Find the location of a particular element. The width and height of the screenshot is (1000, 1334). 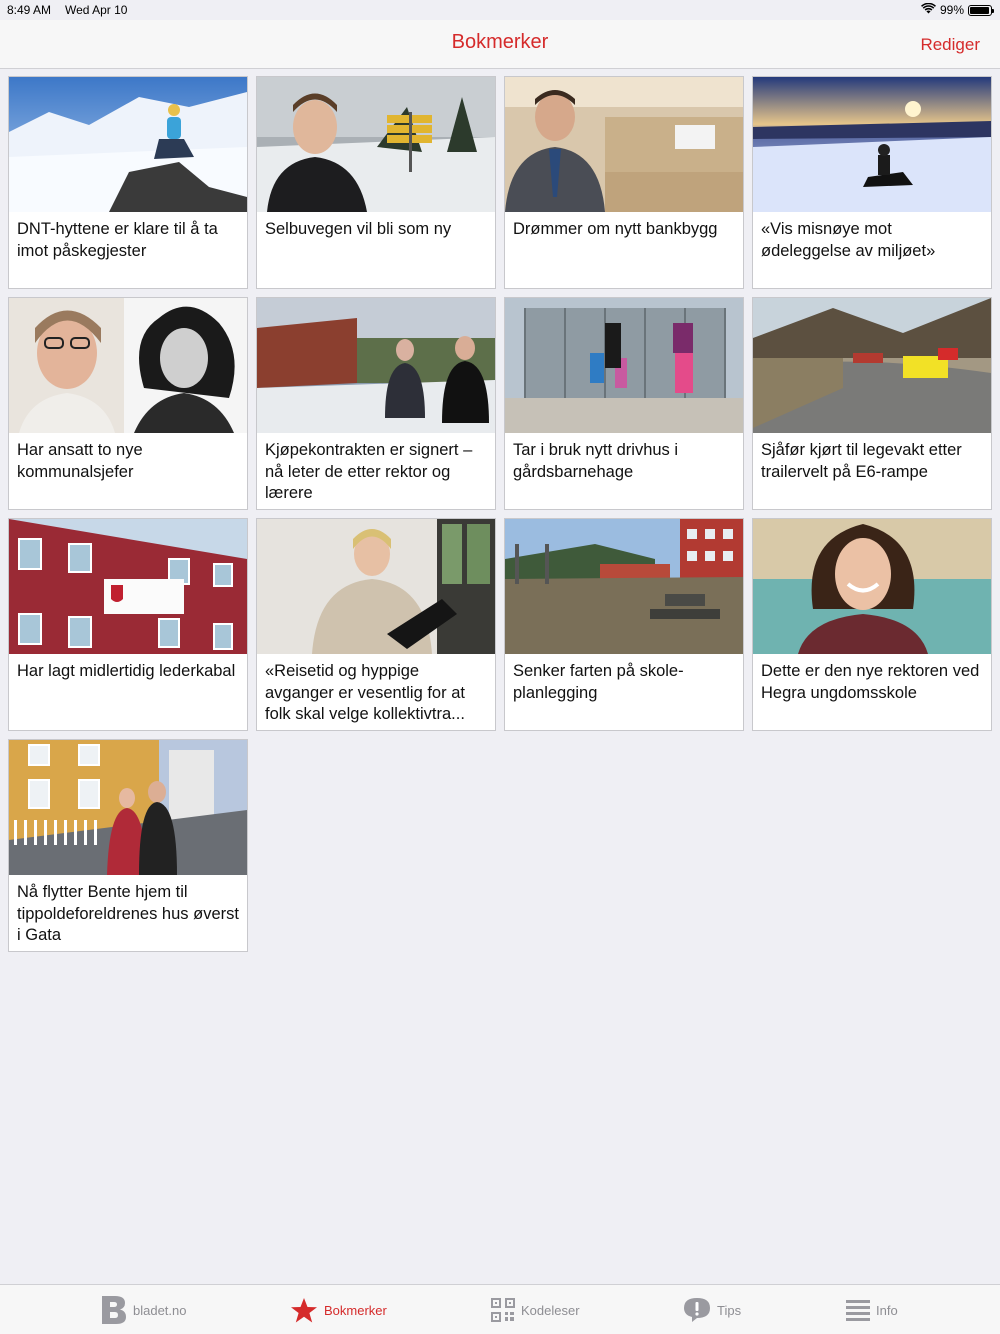

article-image-town-hall-facade is located at coordinates (128, 586).